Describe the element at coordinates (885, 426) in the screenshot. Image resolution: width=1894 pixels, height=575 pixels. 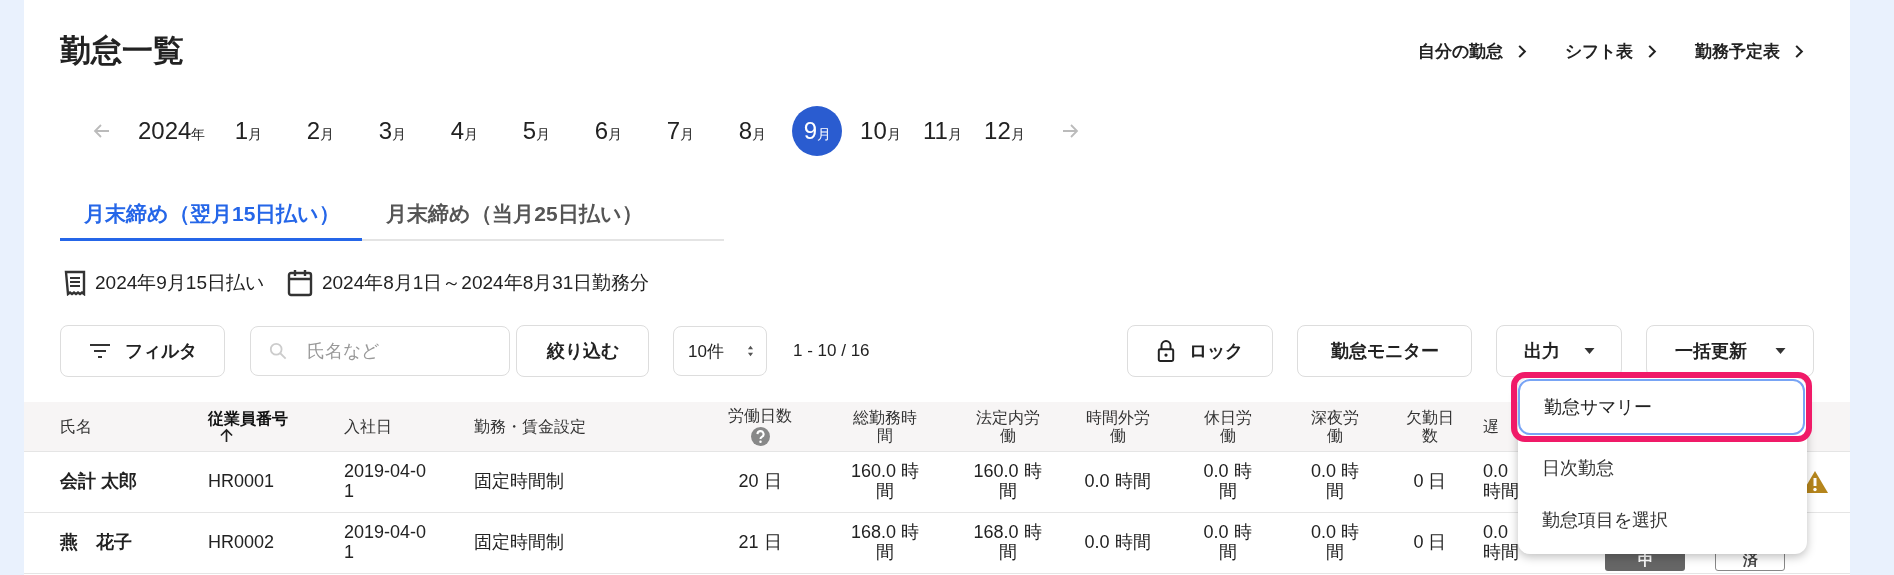
I see `column-header: 総勤務時間` at that location.